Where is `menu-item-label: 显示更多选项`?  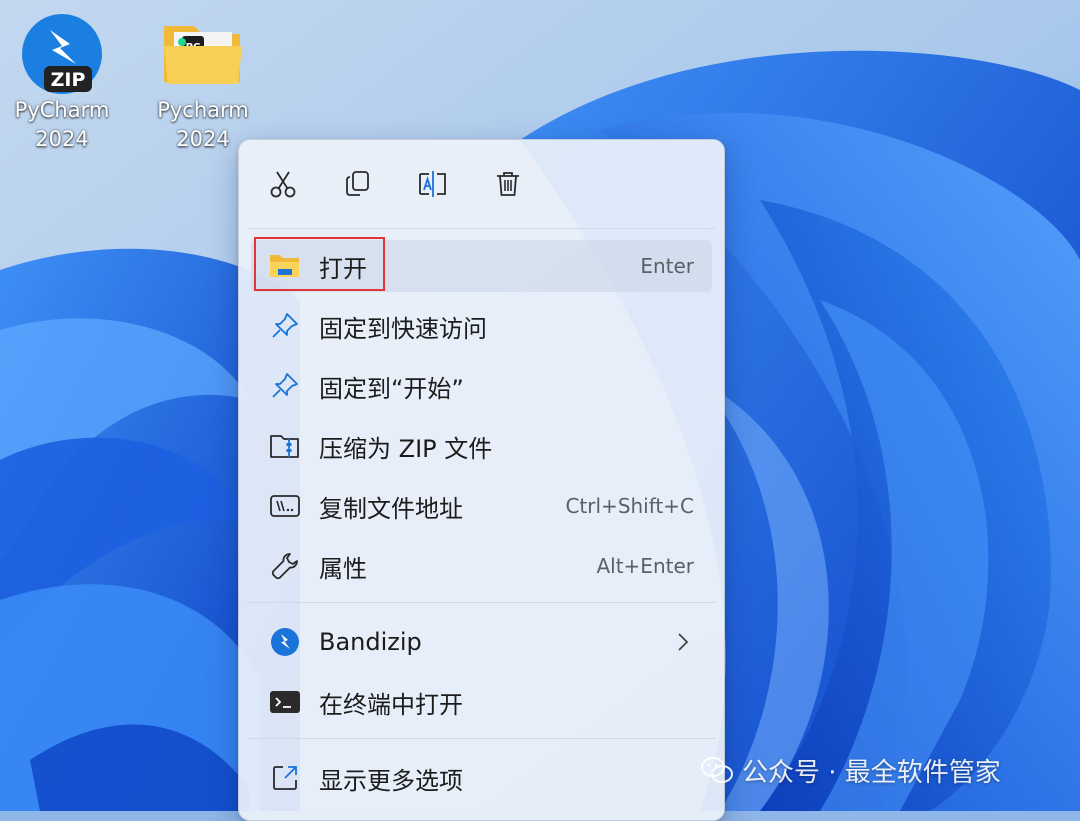 menu-item-label: 显示更多选项 is located at coordinates (391, 780).